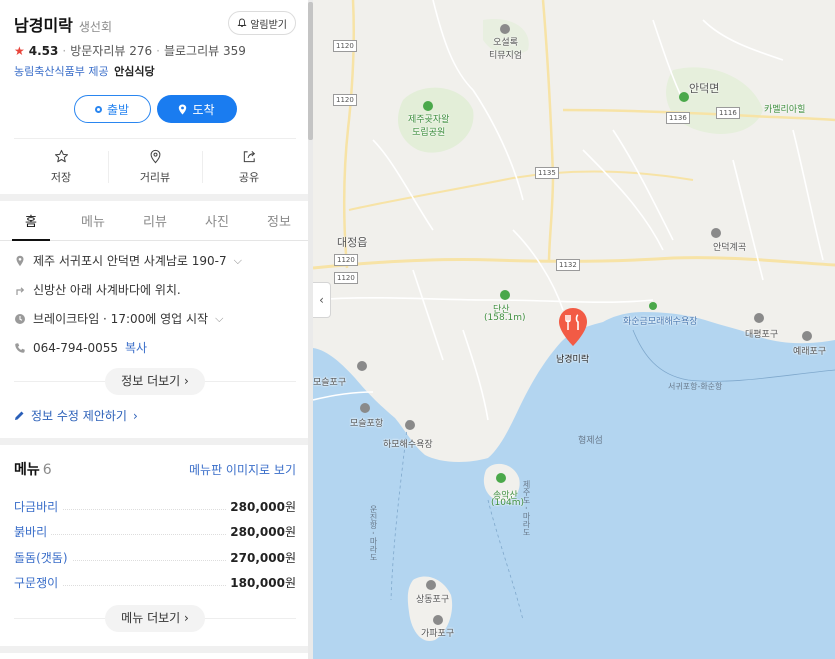  Describe the element at coordinates (155, 177) in the screenshot. I see `streetview-label: 거리뷰` at that location.